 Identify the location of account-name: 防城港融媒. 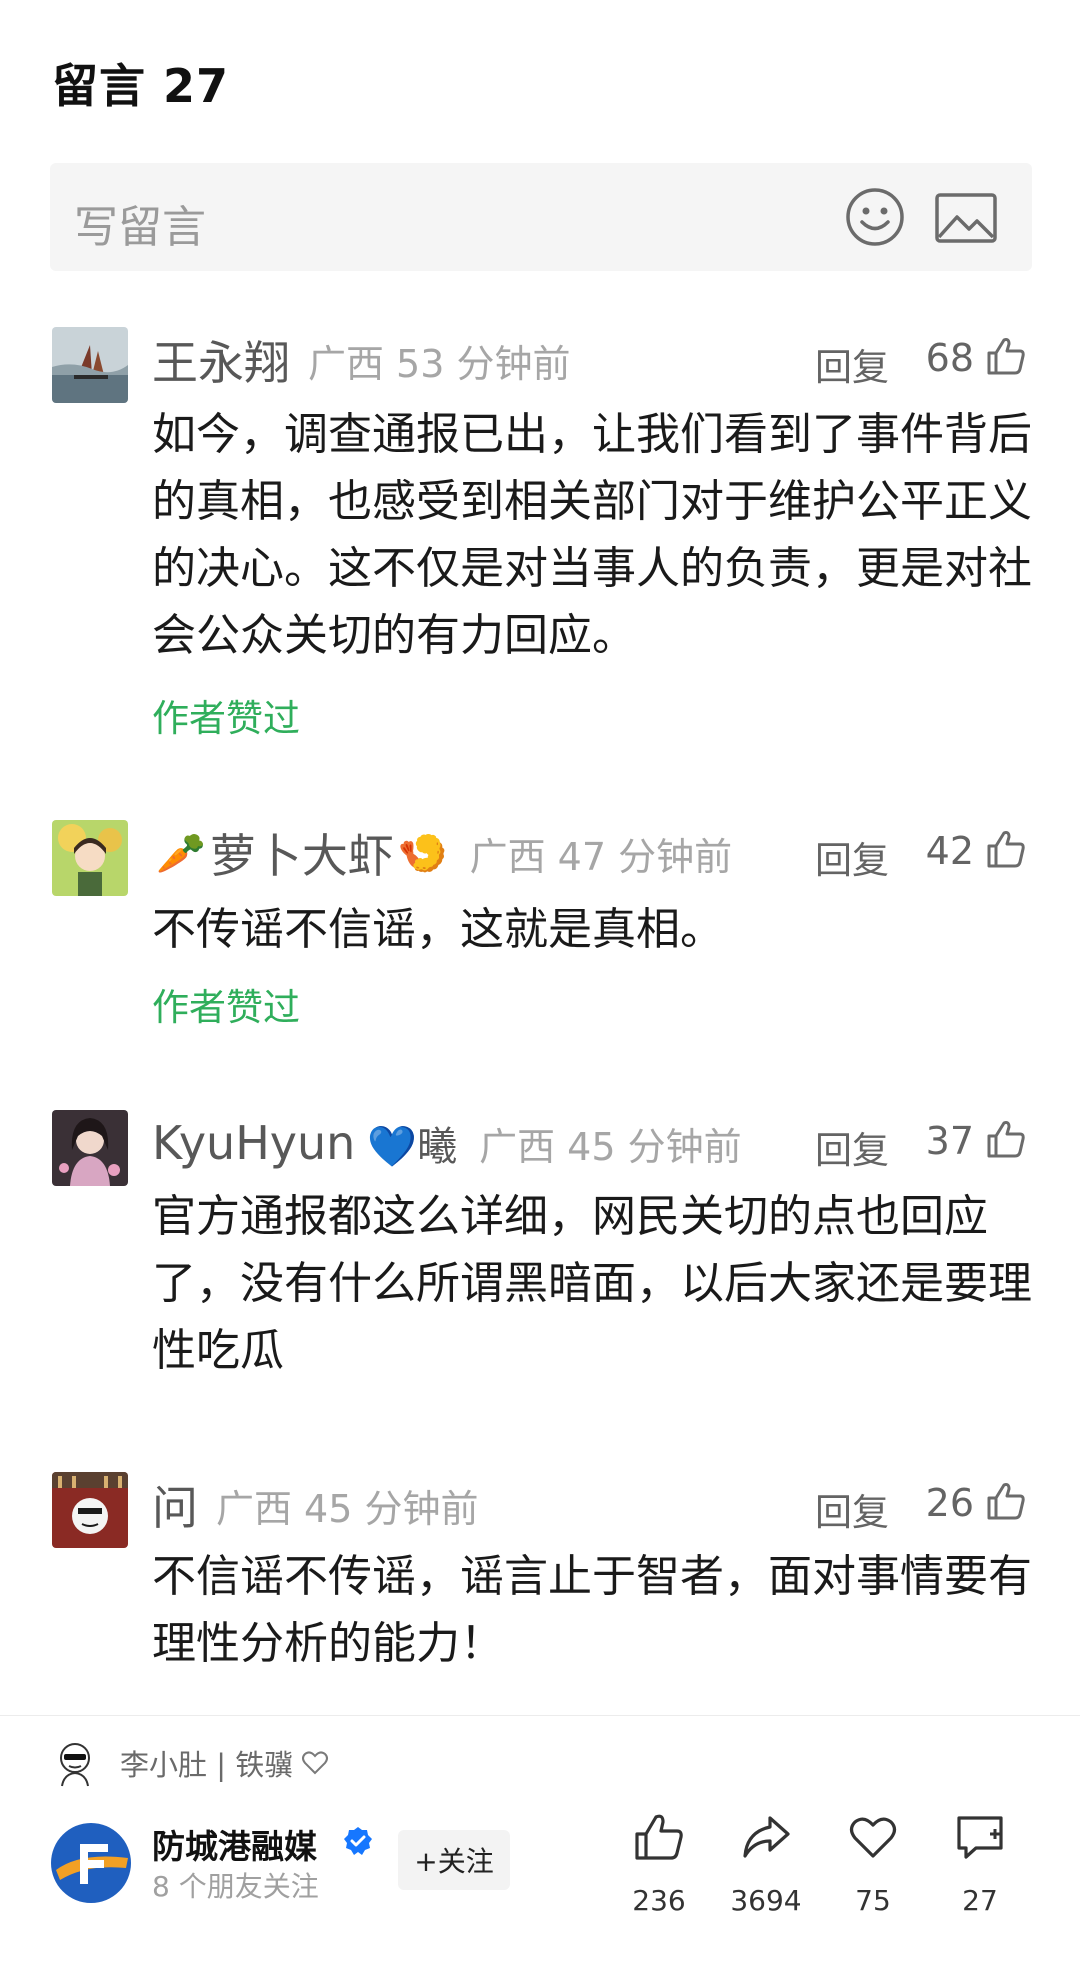
(234, 1844).